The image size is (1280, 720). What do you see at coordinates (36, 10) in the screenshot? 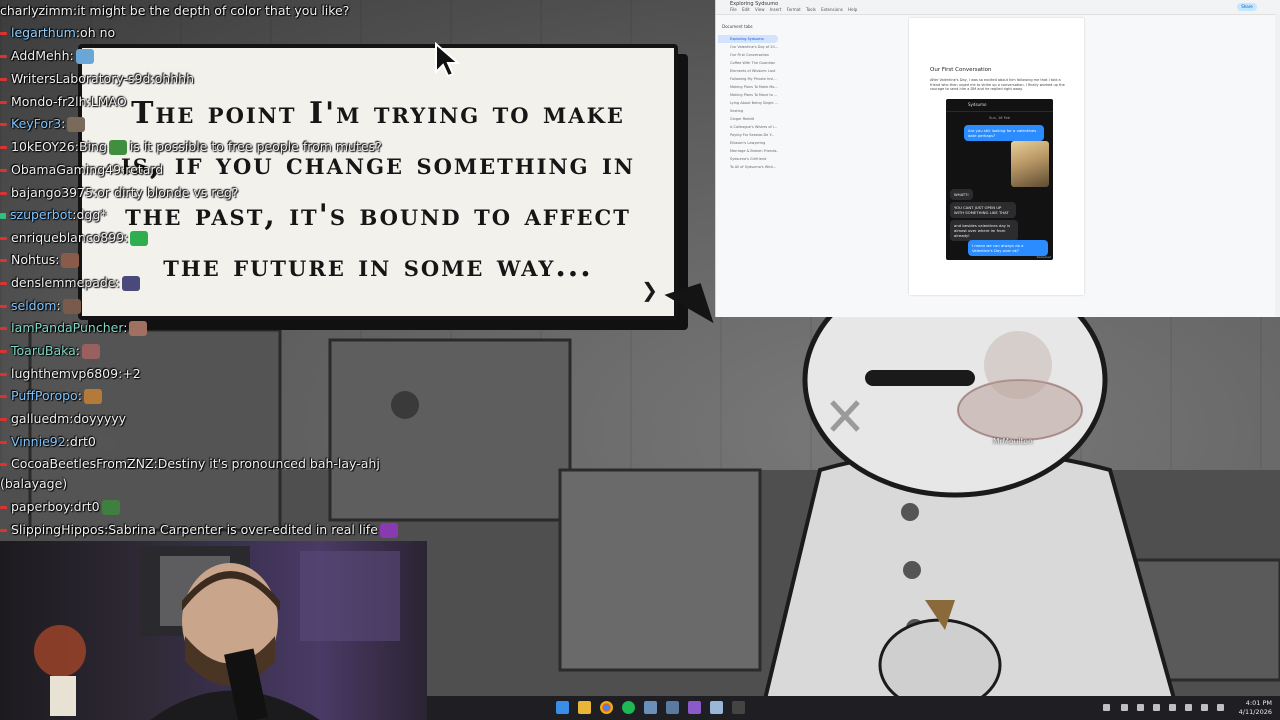
I see `chat-username: charlyzimm` at bounding box center [36, 10].